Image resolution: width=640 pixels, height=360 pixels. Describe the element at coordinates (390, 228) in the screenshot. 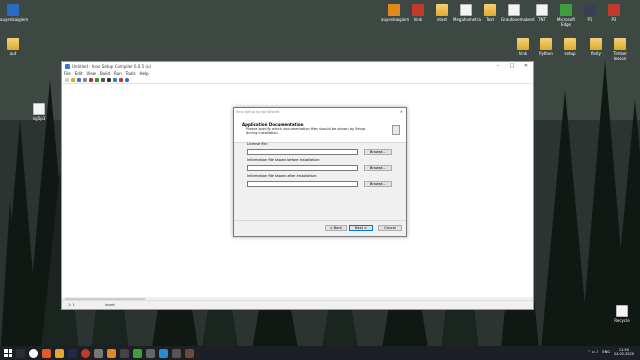

I see `cancel-button: Cancel` at that location.